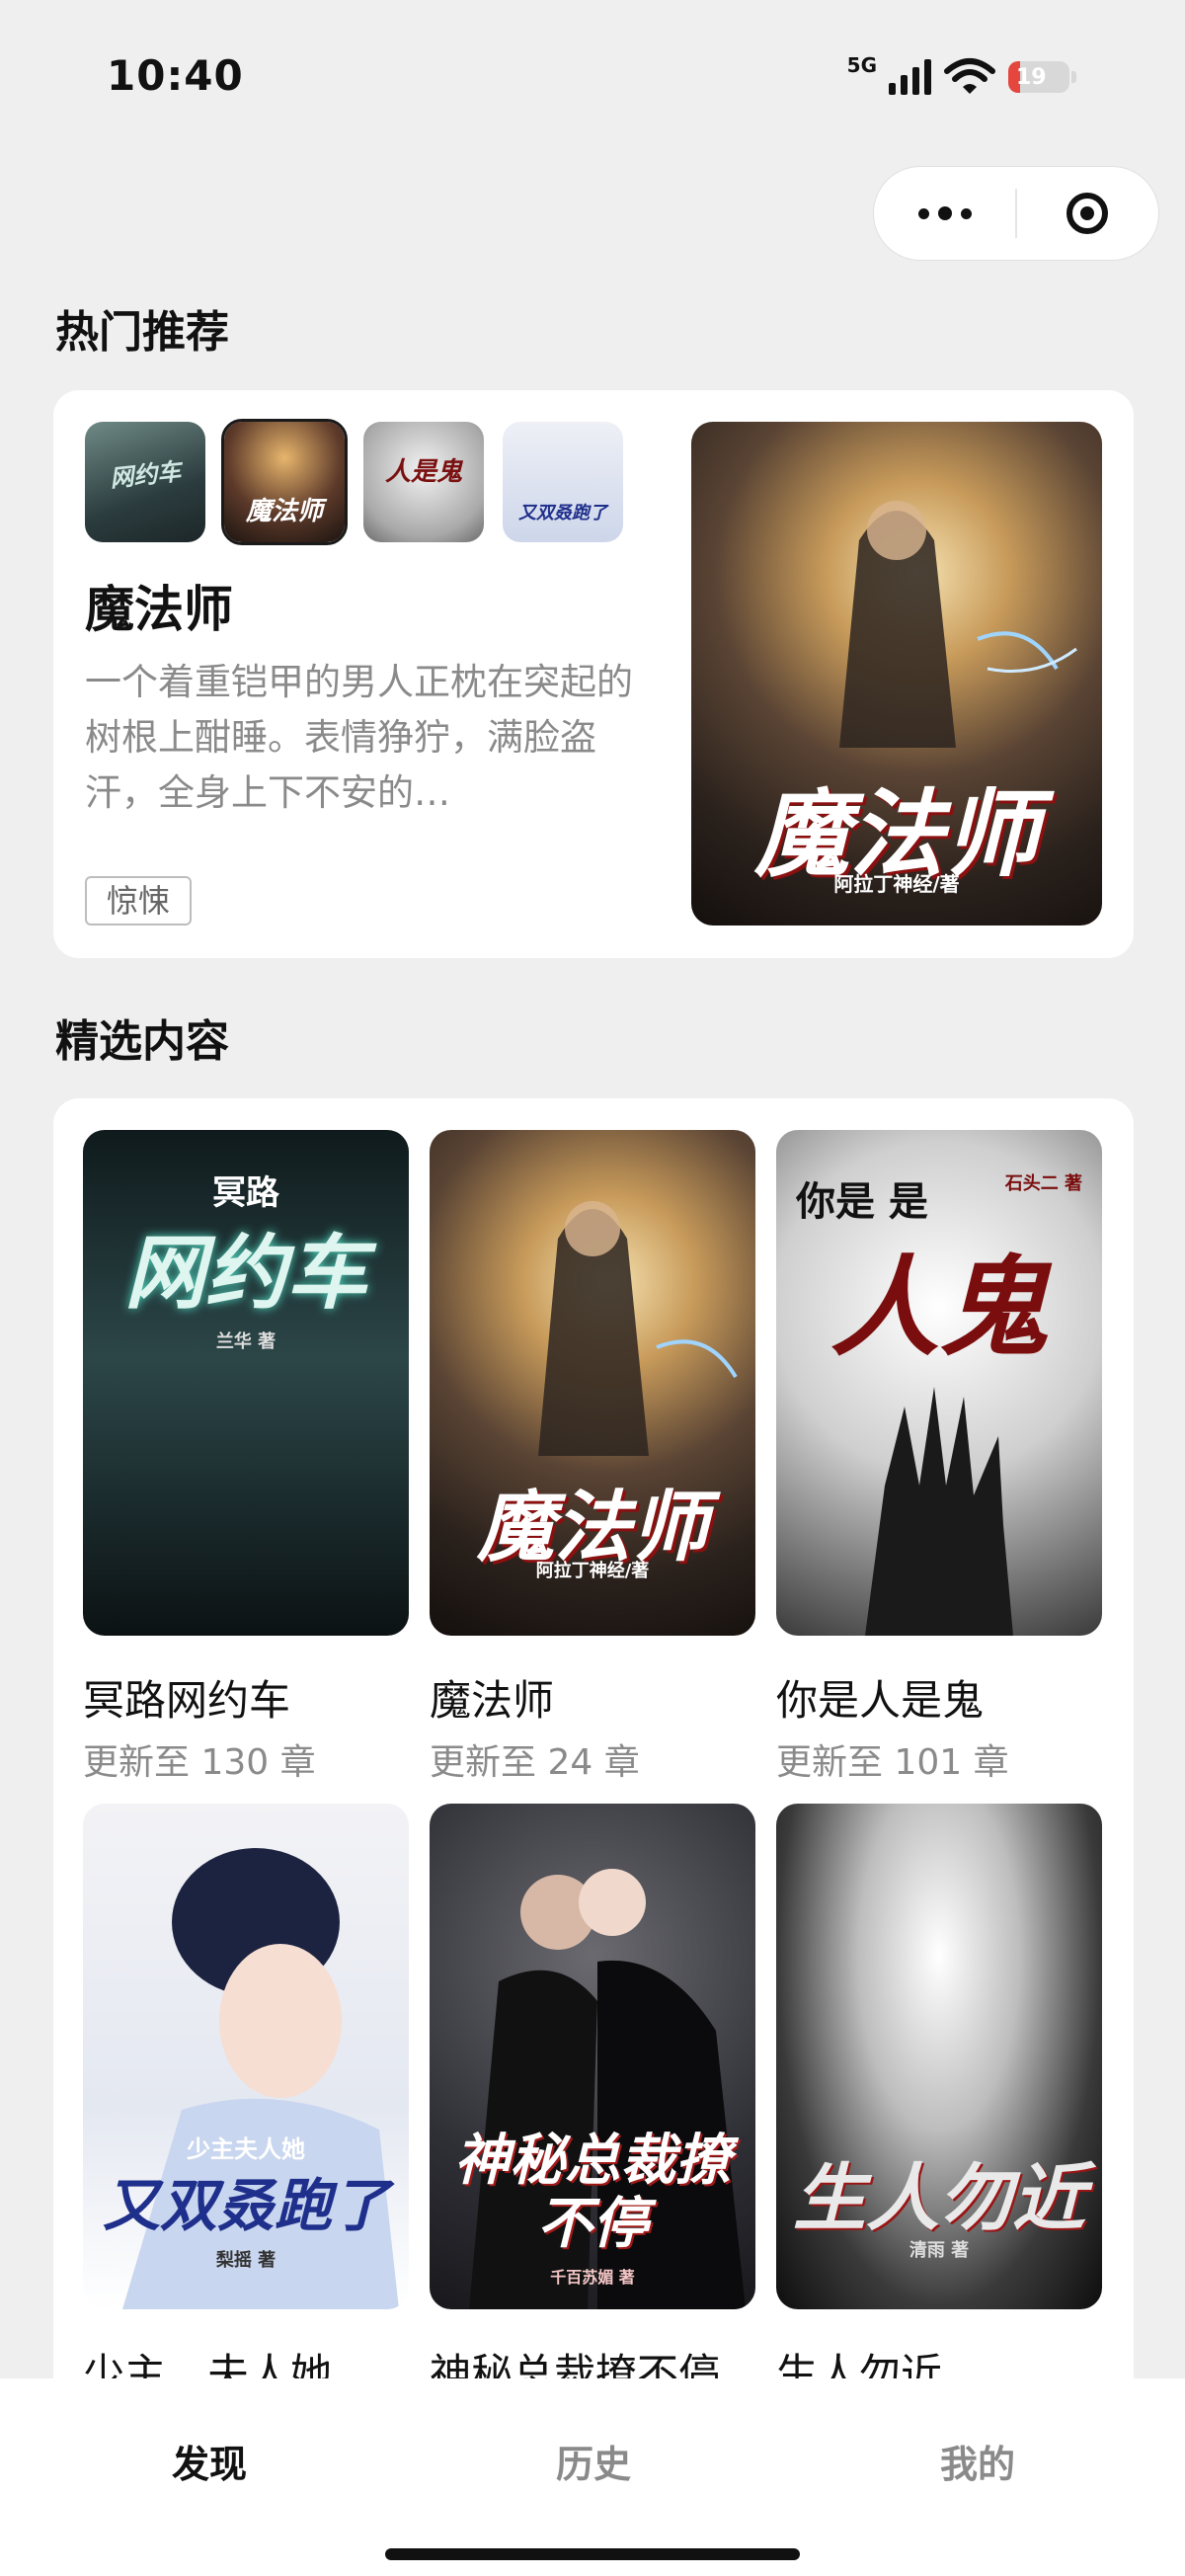 Image resolution: width=1185 pixels, height=2576 pixels. I want to click on book-cover-author: 阿拉丁神经/著, so click(592, 1571).